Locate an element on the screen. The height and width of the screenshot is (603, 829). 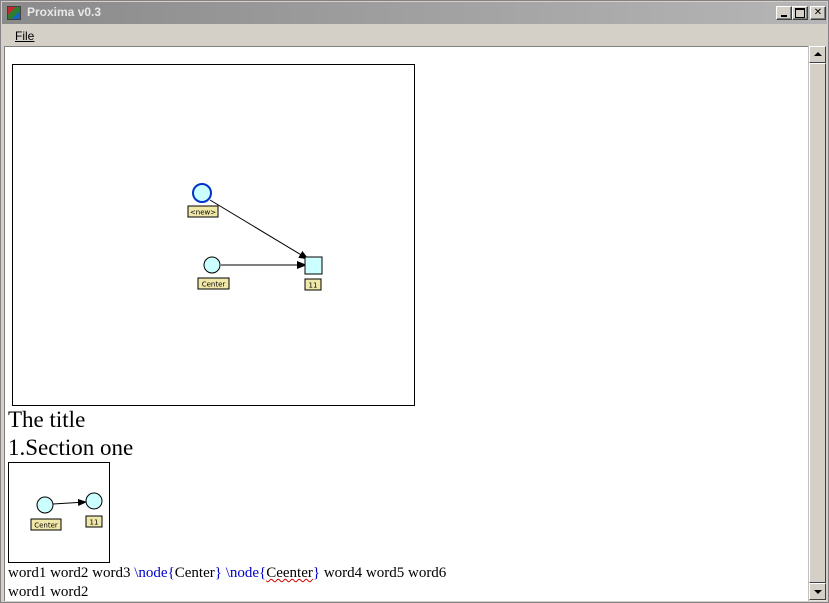
vertical-scrollbar is located at coordinates (817, 323).